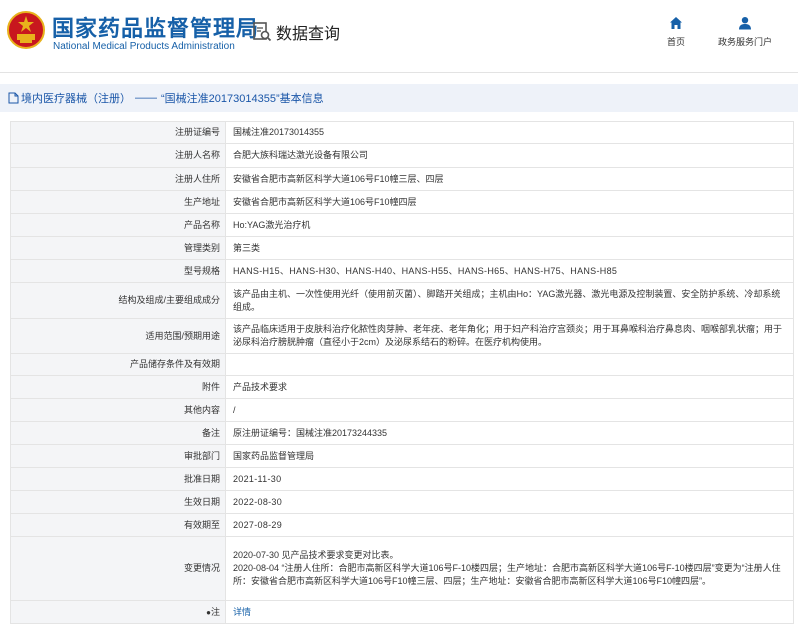 The width and height of the screenshot is (798, 637). I want to click on field-label: 备注, so click(118, 433).